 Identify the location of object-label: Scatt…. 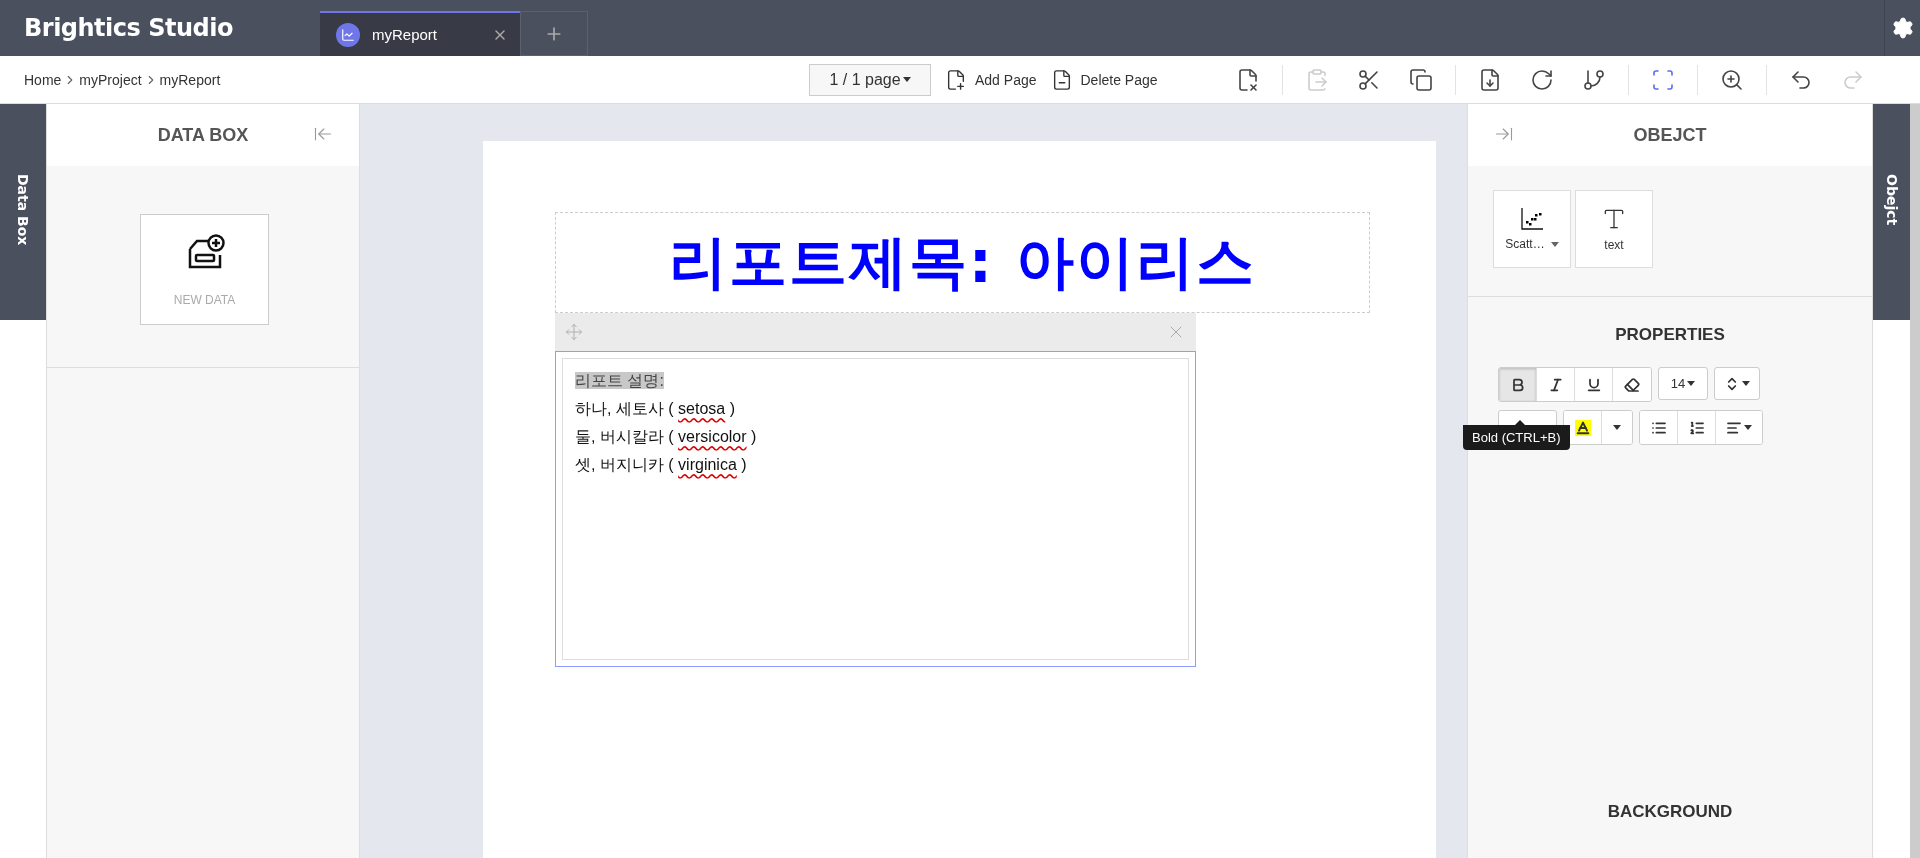
(1532, 244).